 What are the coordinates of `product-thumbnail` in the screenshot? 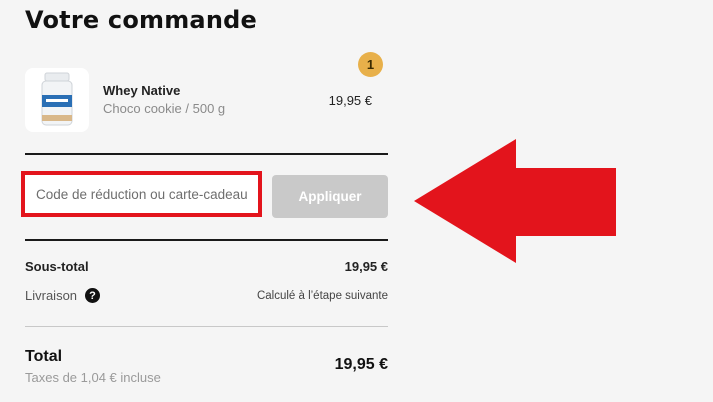 It's located at (57, 100).